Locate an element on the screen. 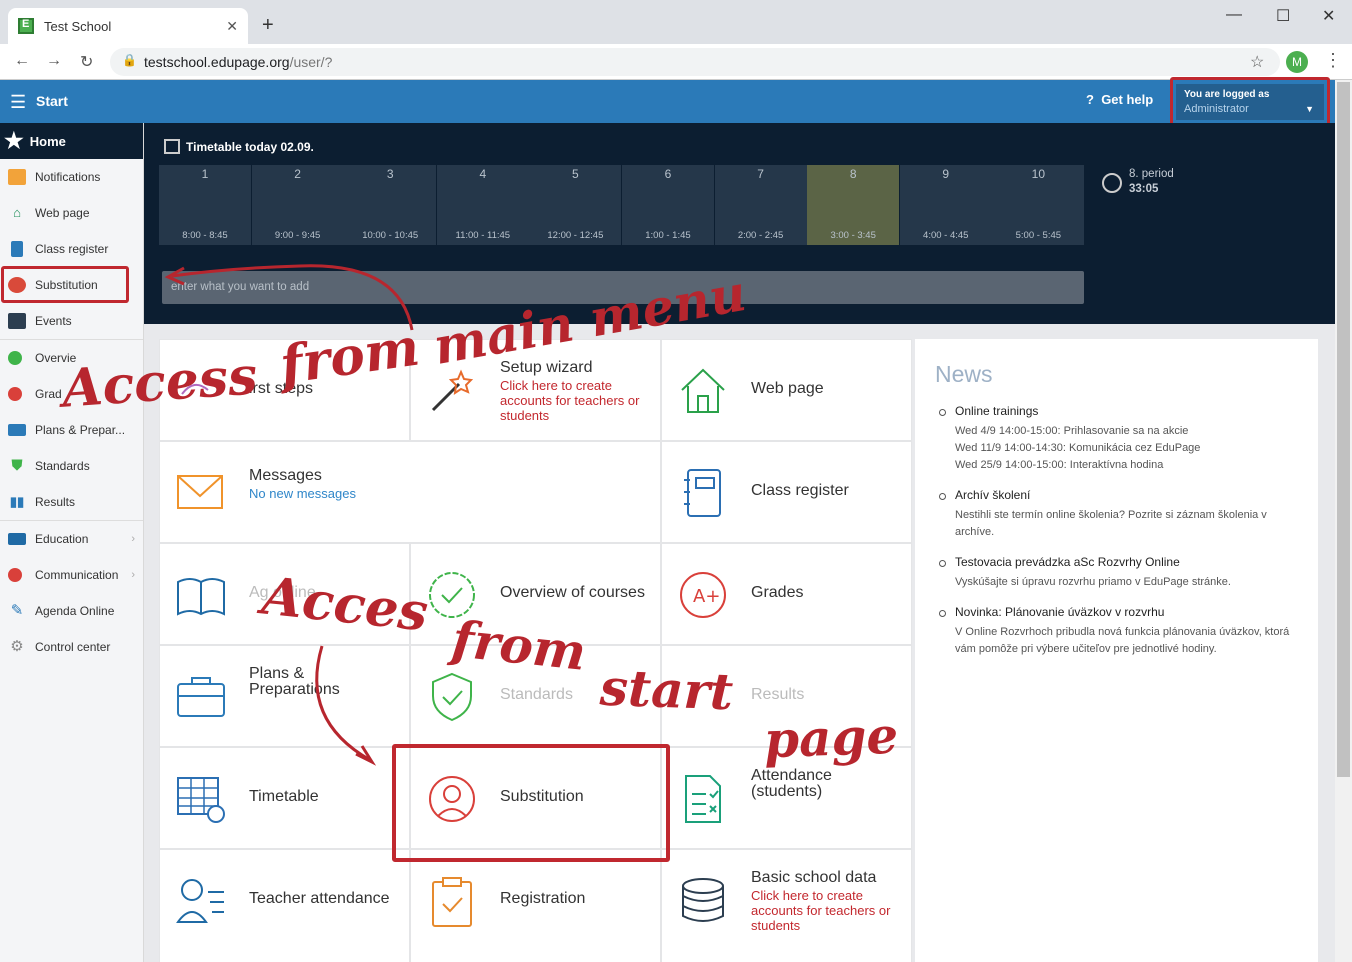  sidebar-item-label: Communication is located at coordinates (77, 575).